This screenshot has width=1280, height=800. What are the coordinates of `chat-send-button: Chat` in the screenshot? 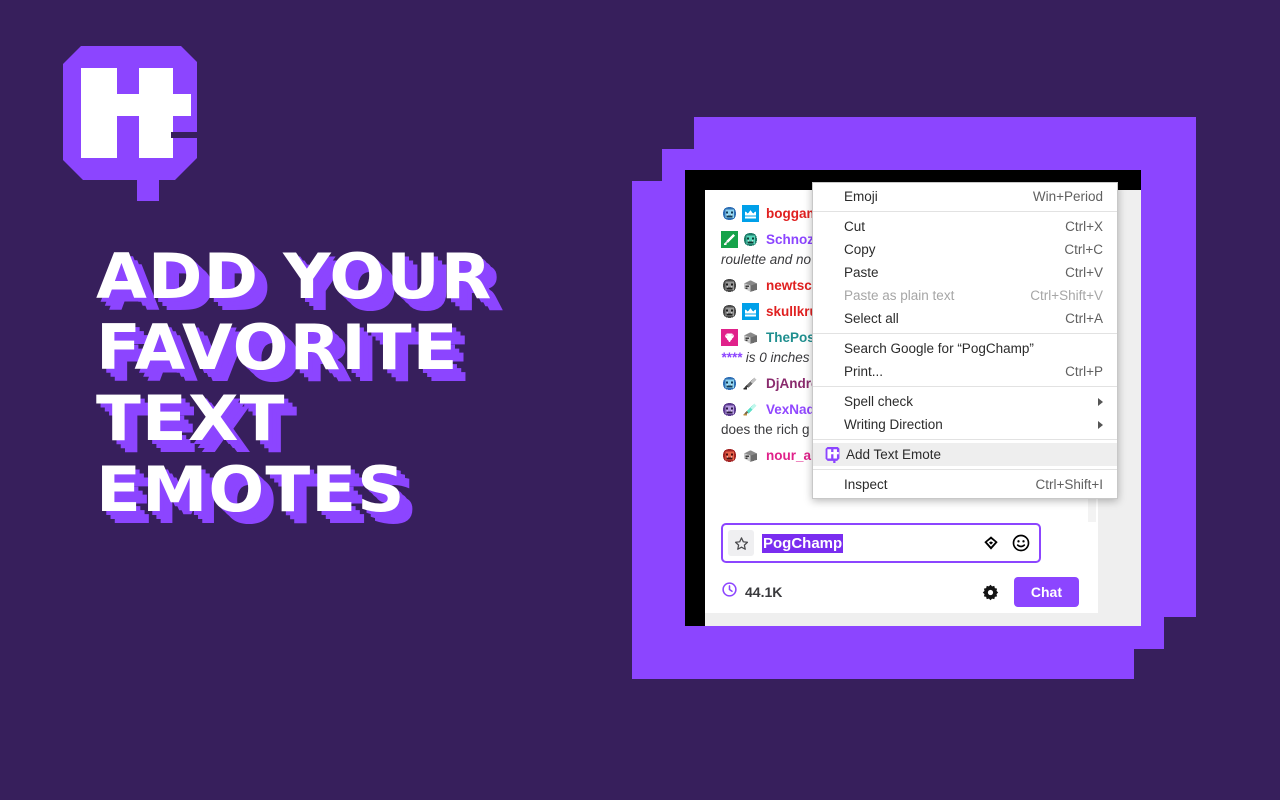 It's located at (1046, 592).